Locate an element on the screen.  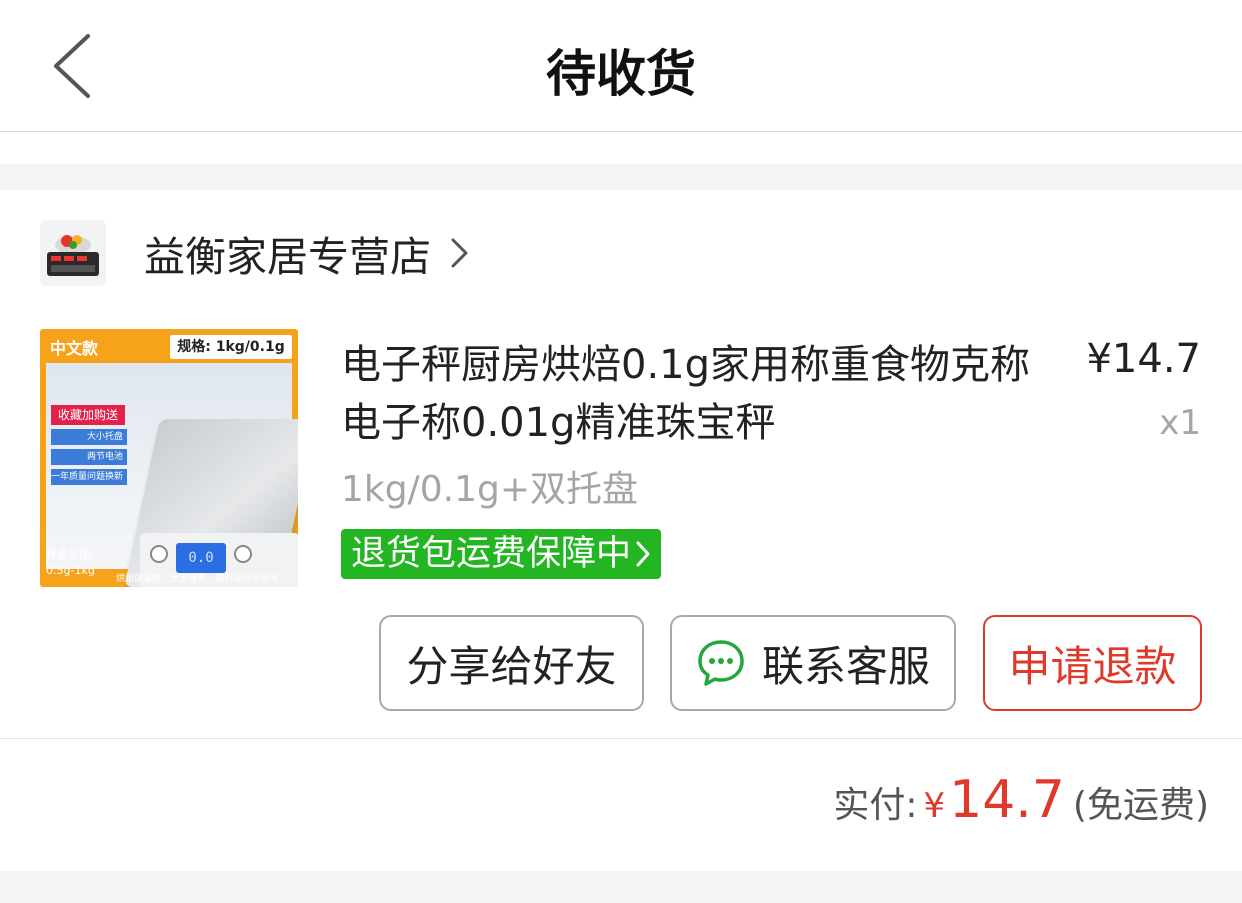
shop-logo is located at coordinates (73, 253).